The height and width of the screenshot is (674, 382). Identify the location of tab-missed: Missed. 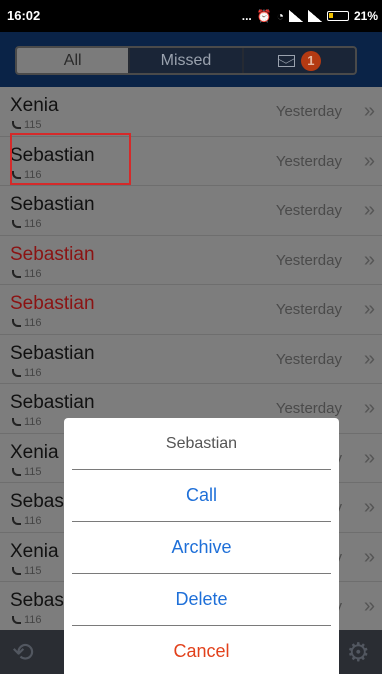
(187, 60).